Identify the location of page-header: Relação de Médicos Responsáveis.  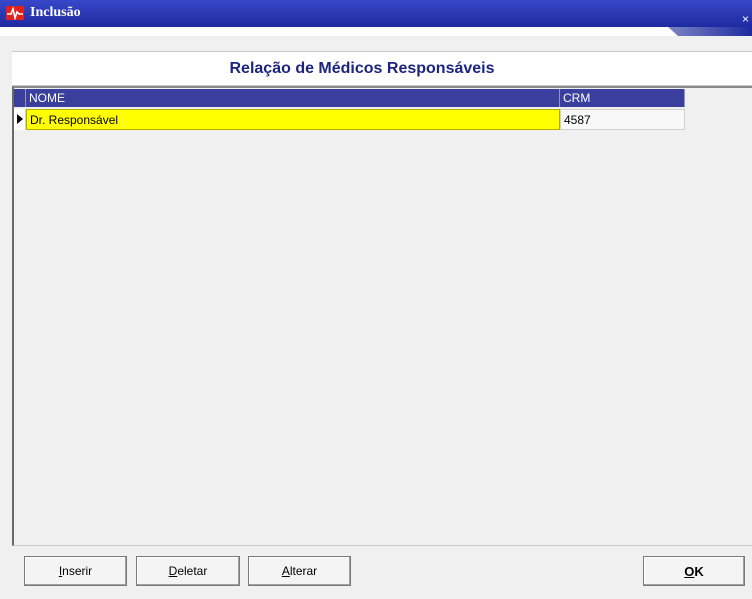
(382, 68).